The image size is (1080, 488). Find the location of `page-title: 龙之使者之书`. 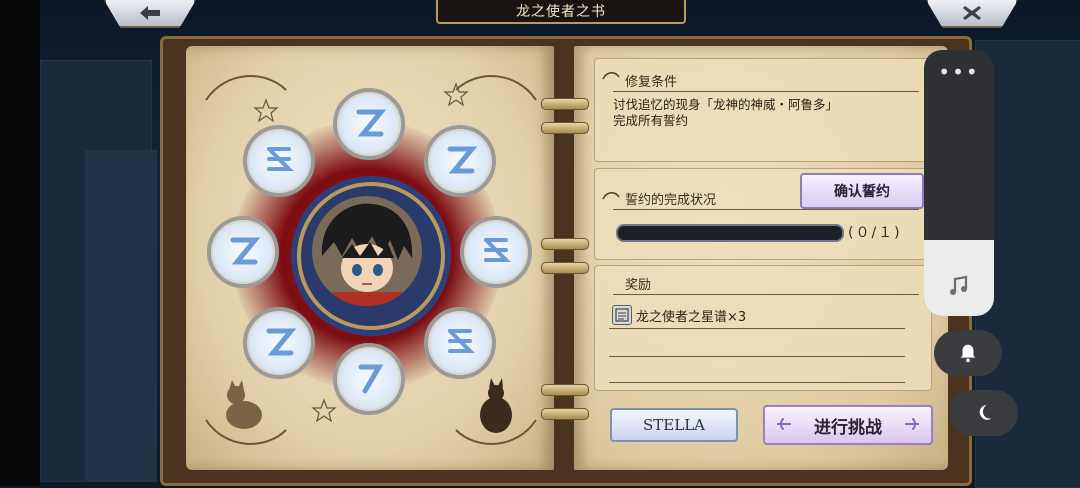

page-title: 龙之使者之书 is located at coordinates (561, 12).